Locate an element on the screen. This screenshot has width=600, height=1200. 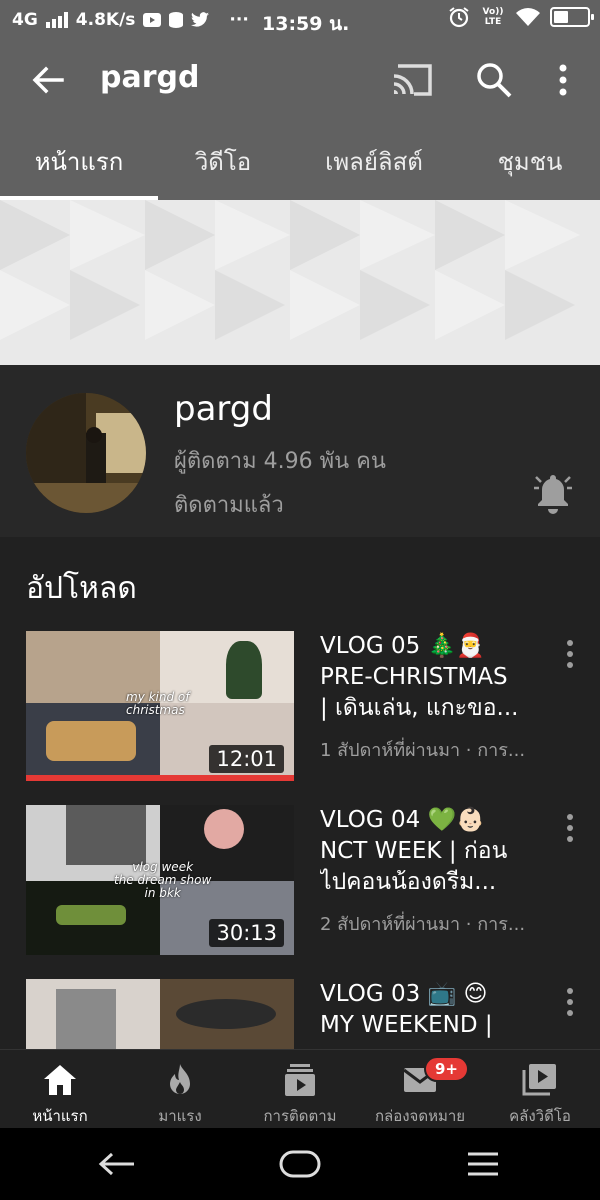
notification-bell-icon is located at coordinates (553, 493).